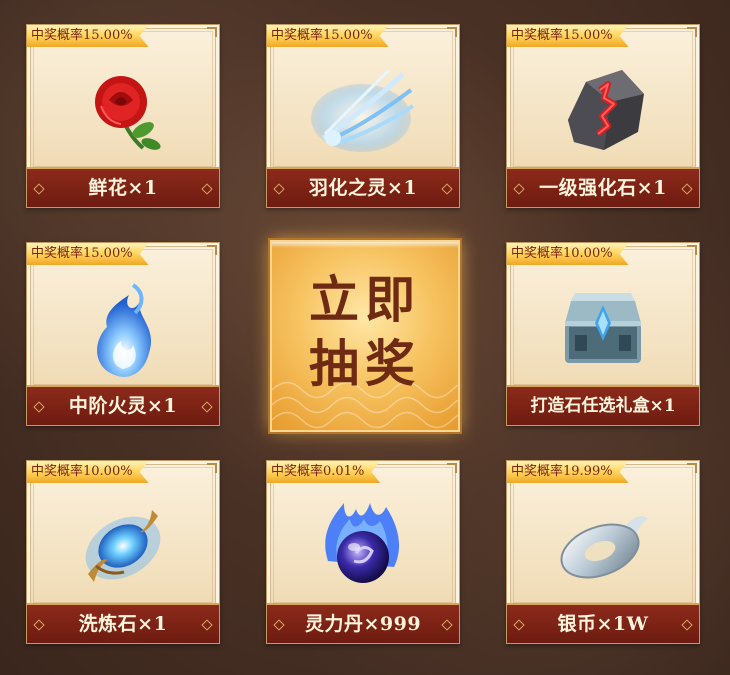  What do you see at coordinates (123, 110) in the screenshot?
I see `rose-icon` at bounding box center [123, 110].